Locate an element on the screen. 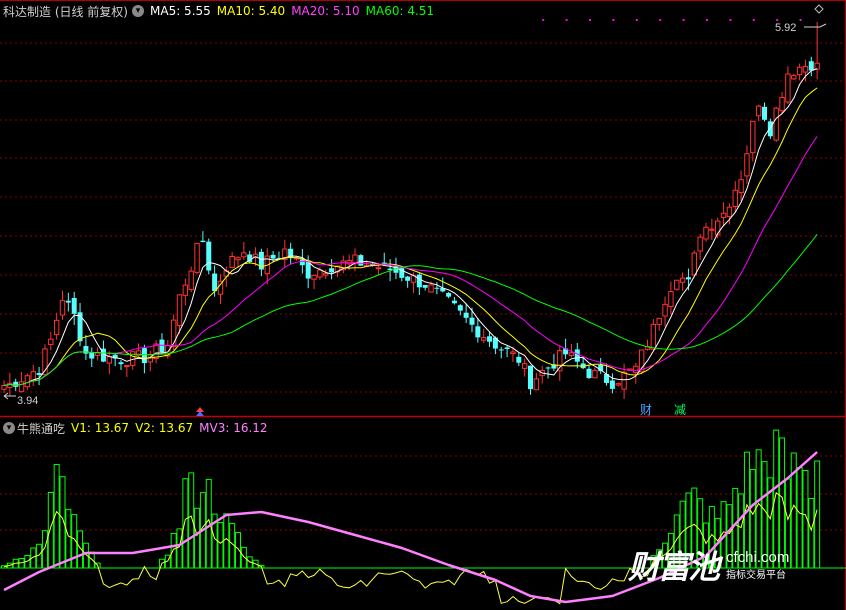  indicator-chevron-icon: ▾ is located at coordinates (9, 428).